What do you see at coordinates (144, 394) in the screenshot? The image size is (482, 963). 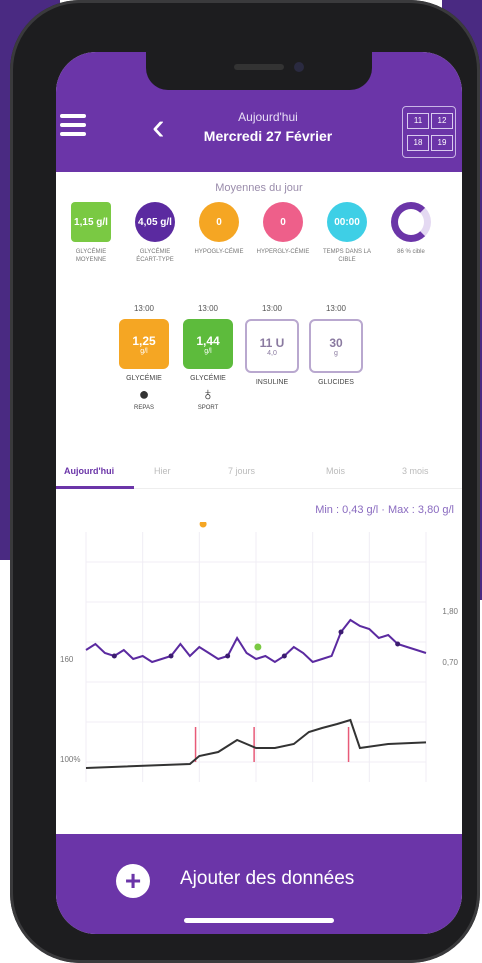 I see `apple-icon: ●` at bounding box center [144, 394].